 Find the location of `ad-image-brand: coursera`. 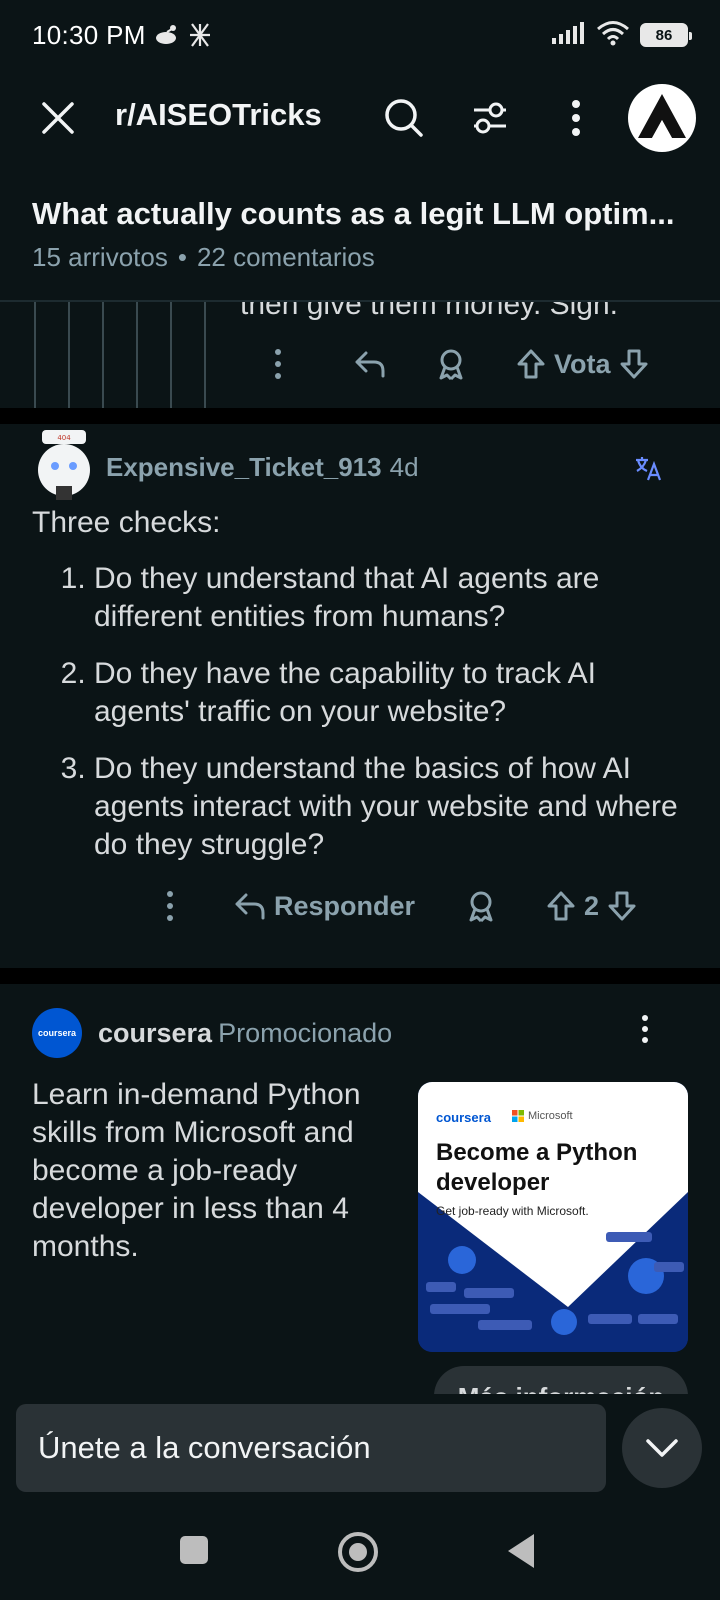

ad-image-brand: coursera is located at coordinates (463, 1117).